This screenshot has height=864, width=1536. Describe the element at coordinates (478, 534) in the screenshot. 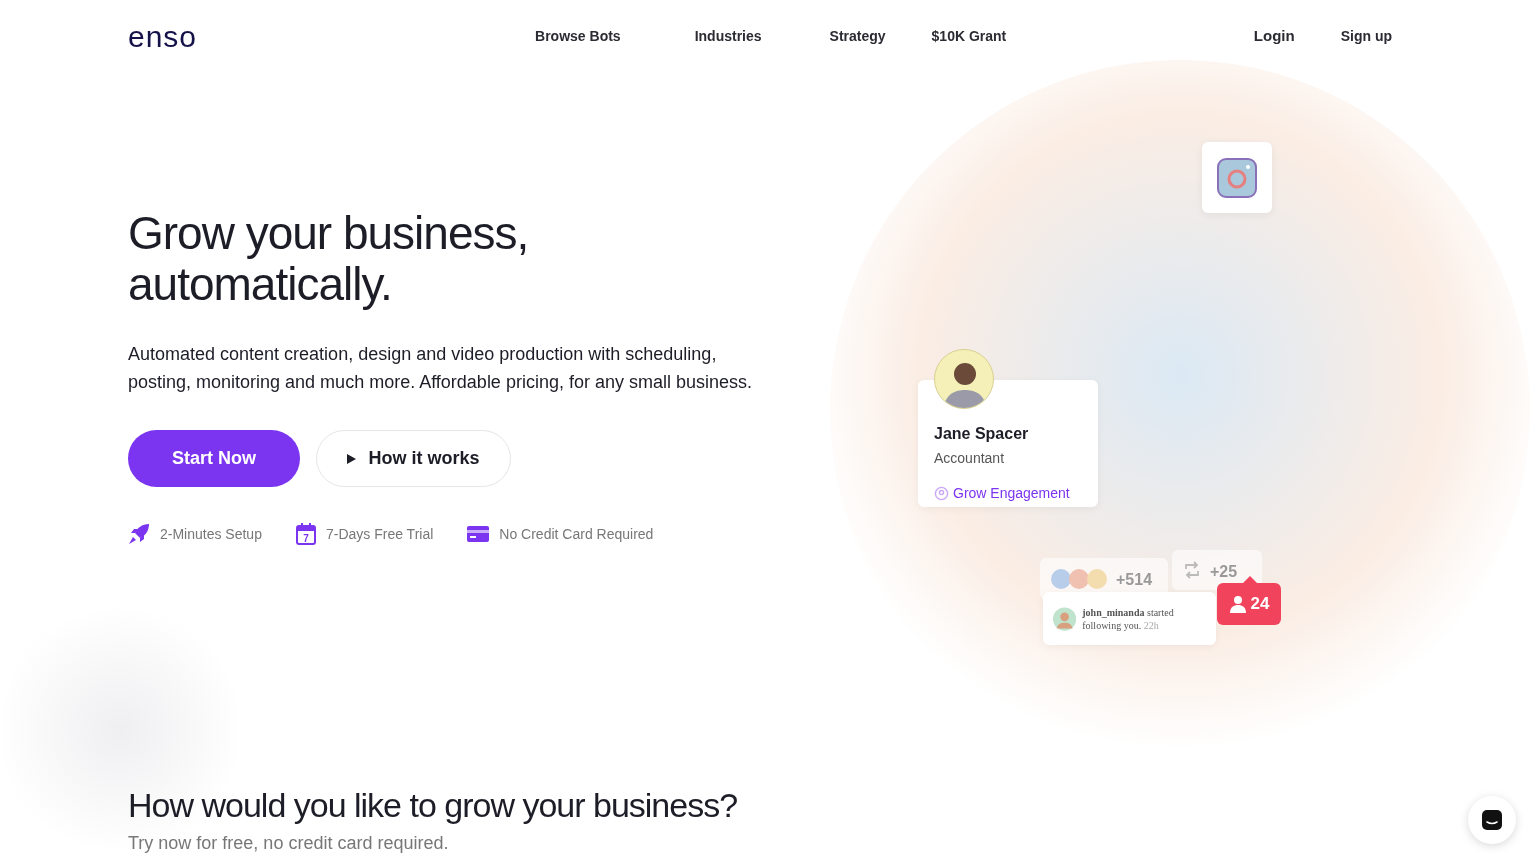

I see `credit-card-icon` at that location.